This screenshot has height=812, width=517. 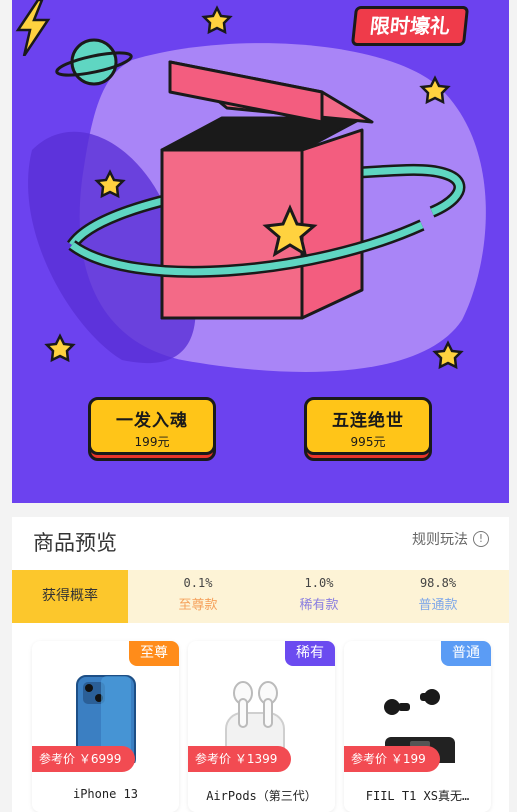 What do you see at coordinates (319, 583) in the screenshot?
I see `tier-percent: 1.0%` at bounding box center [319, 583].